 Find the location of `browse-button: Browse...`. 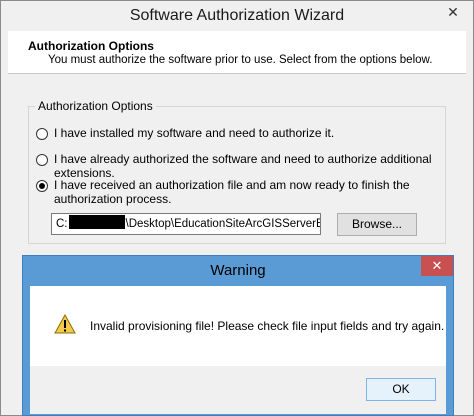

browse-button: Browse... is located at coordinates (377, 224).